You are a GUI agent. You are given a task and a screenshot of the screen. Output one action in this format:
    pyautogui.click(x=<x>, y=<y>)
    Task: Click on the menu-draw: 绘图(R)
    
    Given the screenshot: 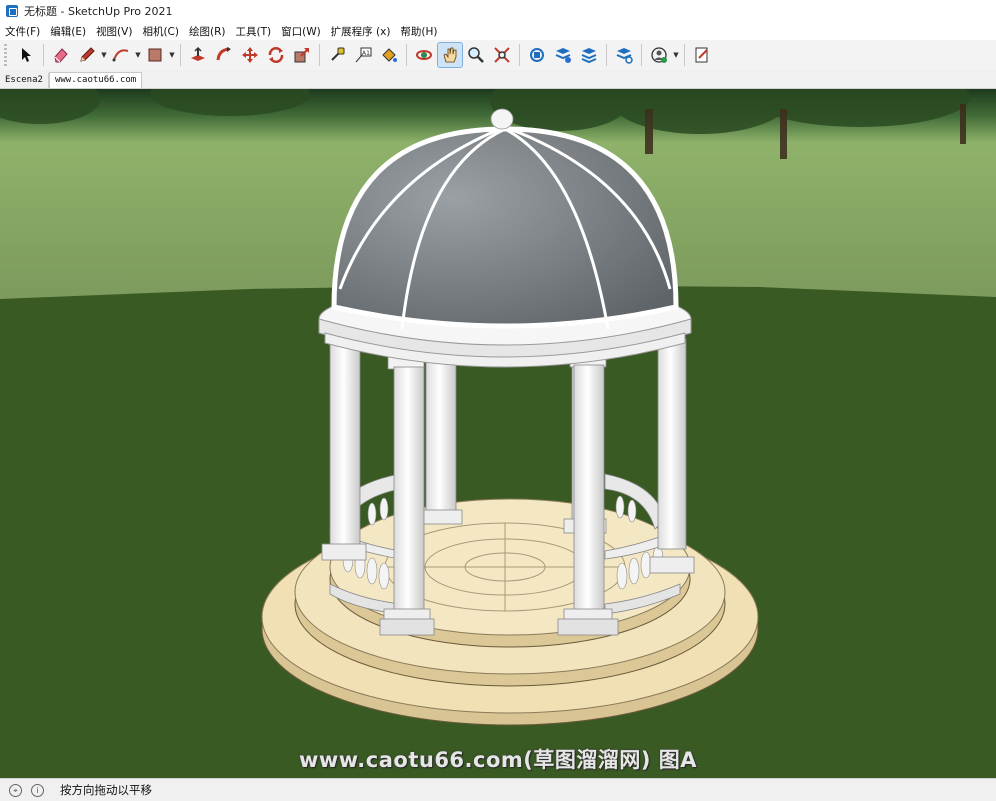 What is the action you would take?
    pyautogui.click(x=207, y=31)
    